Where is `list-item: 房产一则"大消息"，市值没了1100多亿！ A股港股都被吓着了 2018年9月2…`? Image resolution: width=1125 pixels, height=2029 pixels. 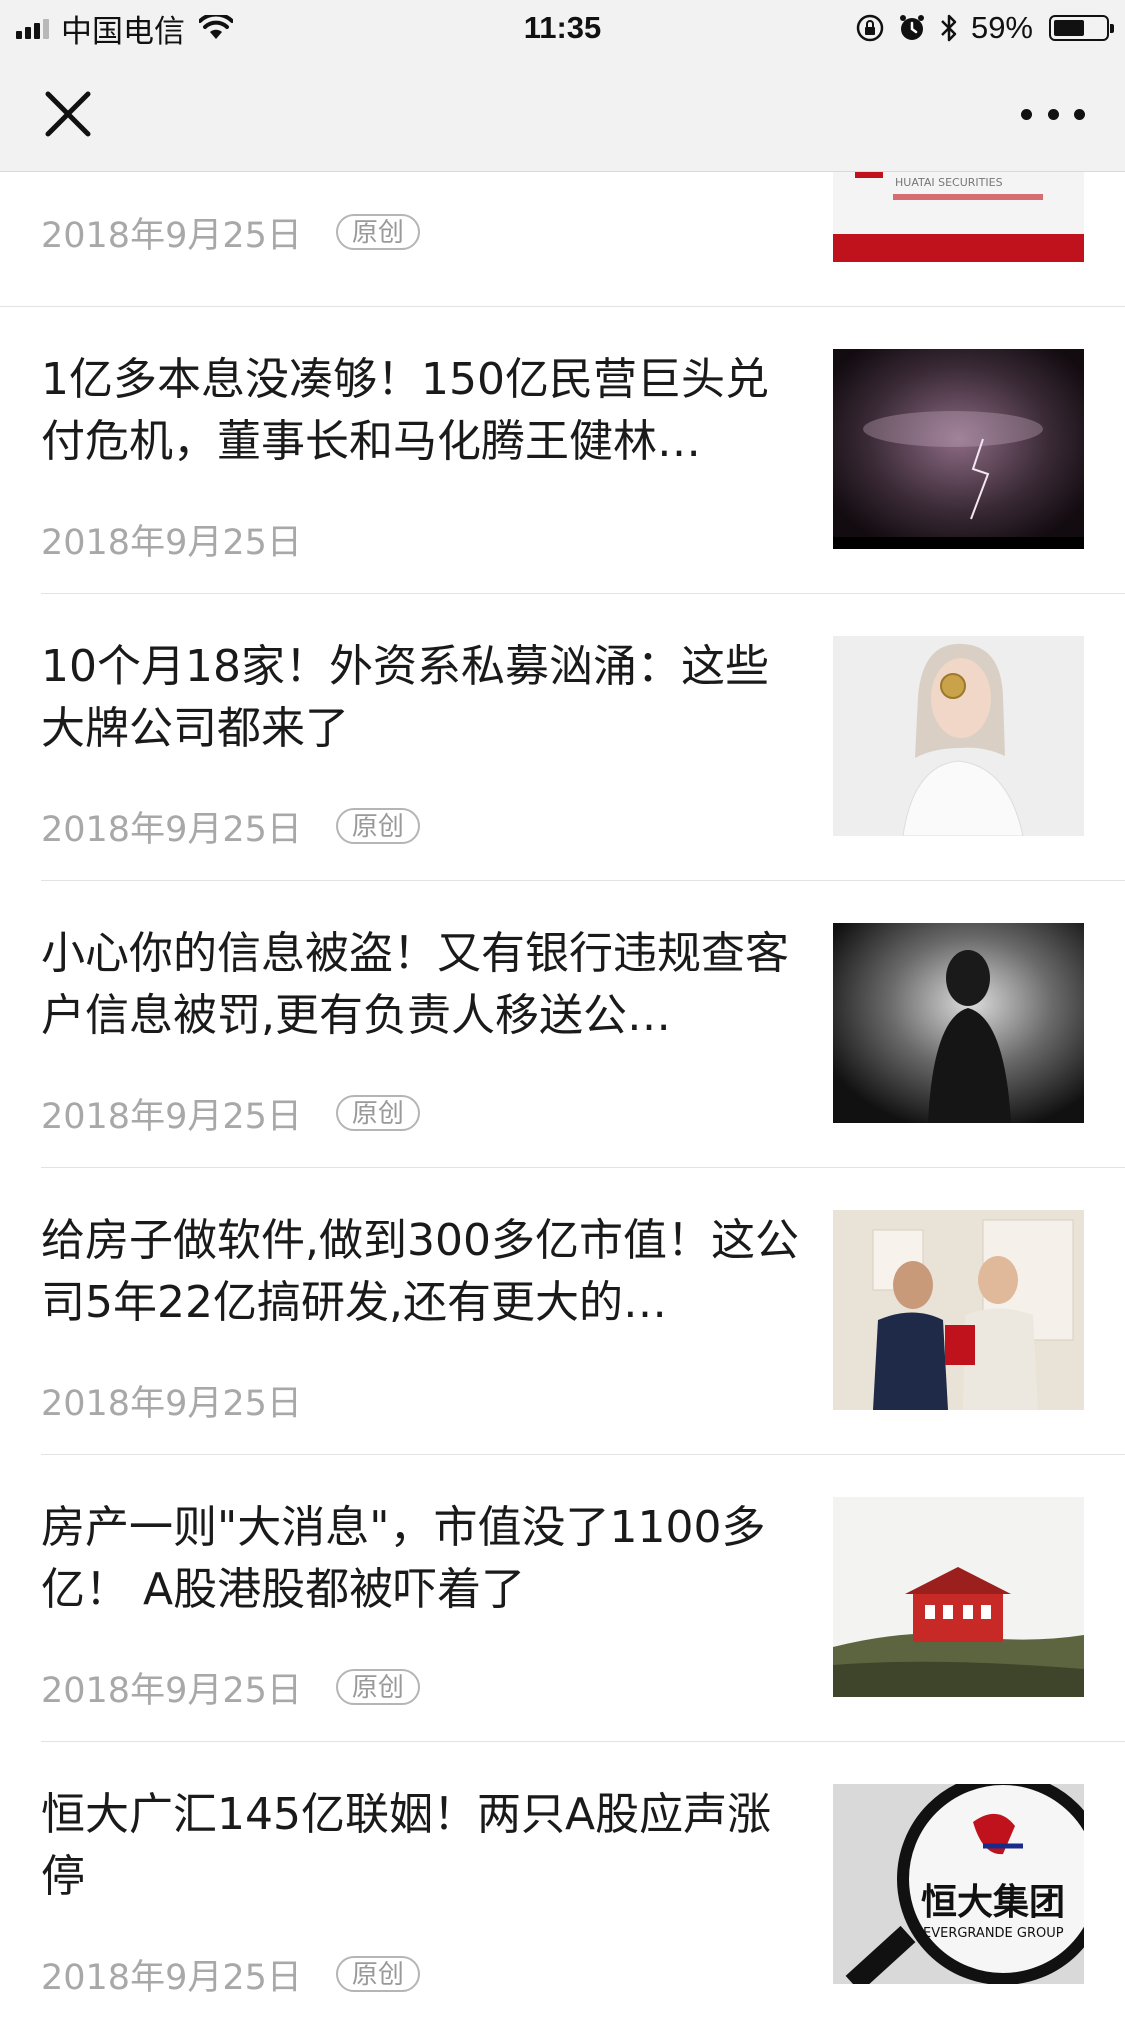
list-item: 房产一则"大消息"，市值没了1100多亿！ A股港股都被吓着了 2018年9月2… is located at coordinates (562, 1598).